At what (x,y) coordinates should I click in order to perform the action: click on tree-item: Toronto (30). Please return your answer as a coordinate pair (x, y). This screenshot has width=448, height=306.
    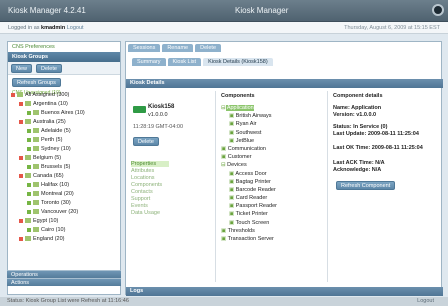
    Looking at the image, I should click on (73, 202).